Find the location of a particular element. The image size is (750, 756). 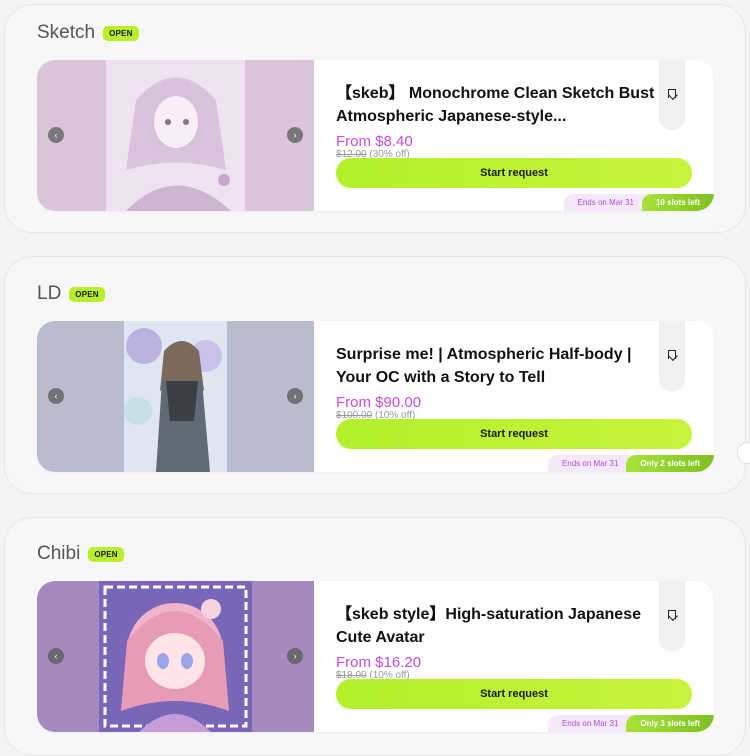

section-title: Sketch is located at coordinates (66, 32).